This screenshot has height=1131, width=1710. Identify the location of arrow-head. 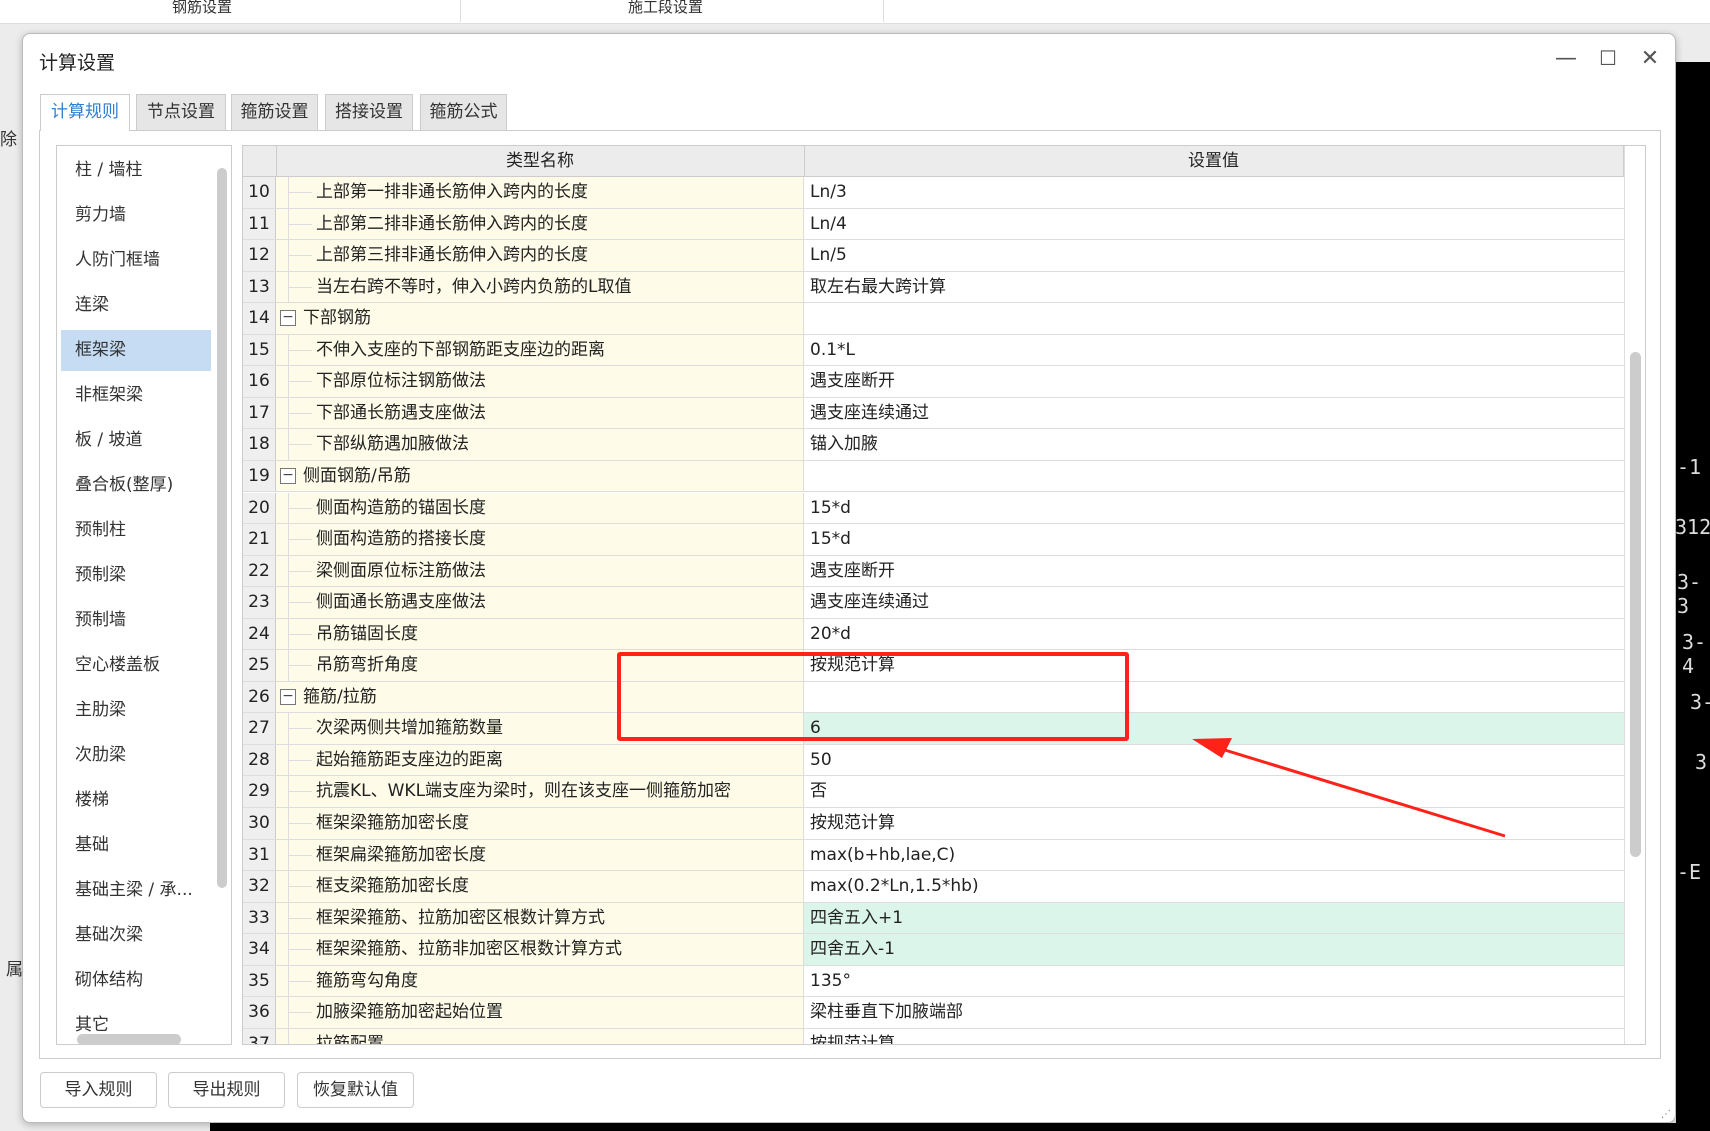
(1212, 748).